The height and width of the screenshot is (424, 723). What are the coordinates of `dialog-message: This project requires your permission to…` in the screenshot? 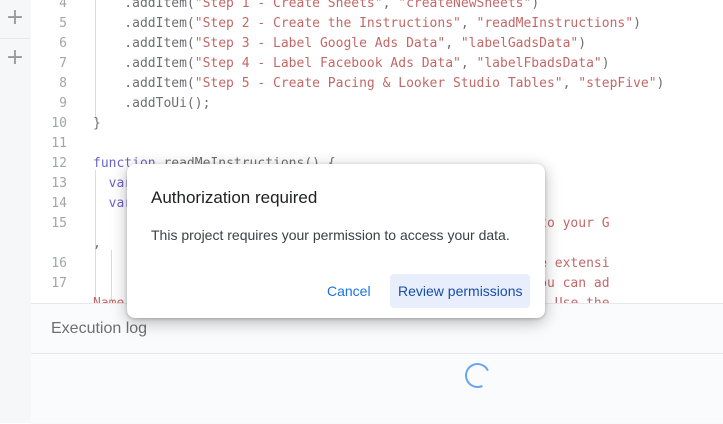 It's located at (330, 235).